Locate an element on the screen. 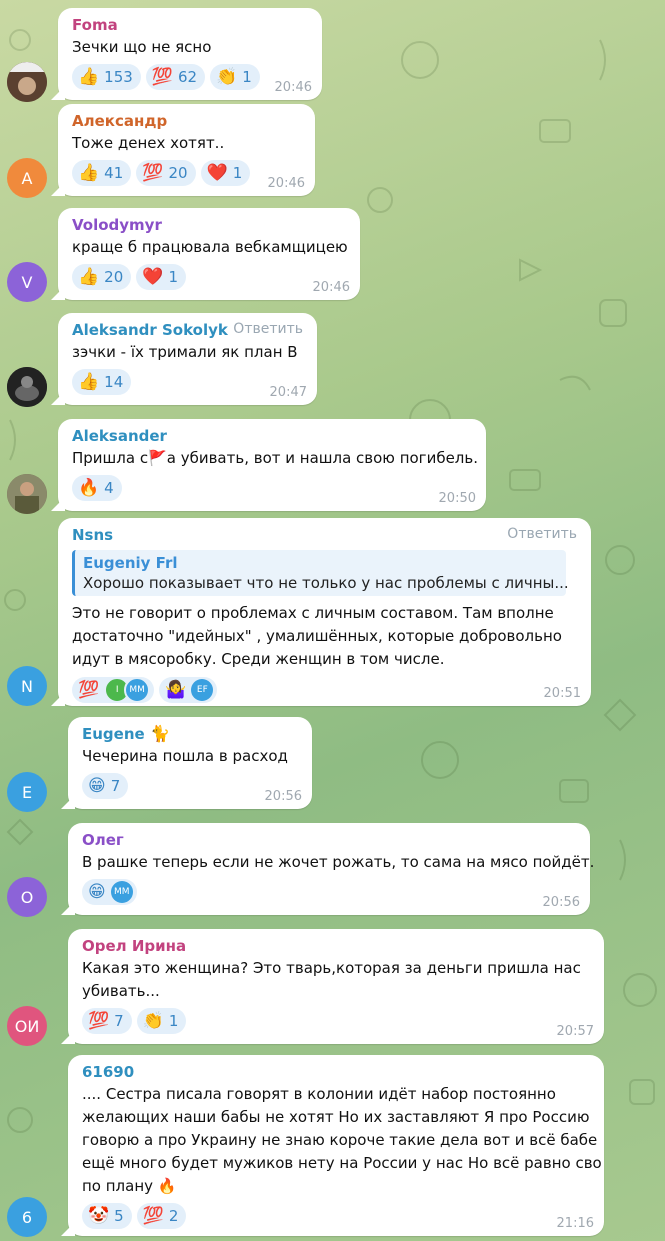 Image resolution: width=665 pixels, height=1241 pixels. message-time: 20:56 is located at coordinates (283, 796).